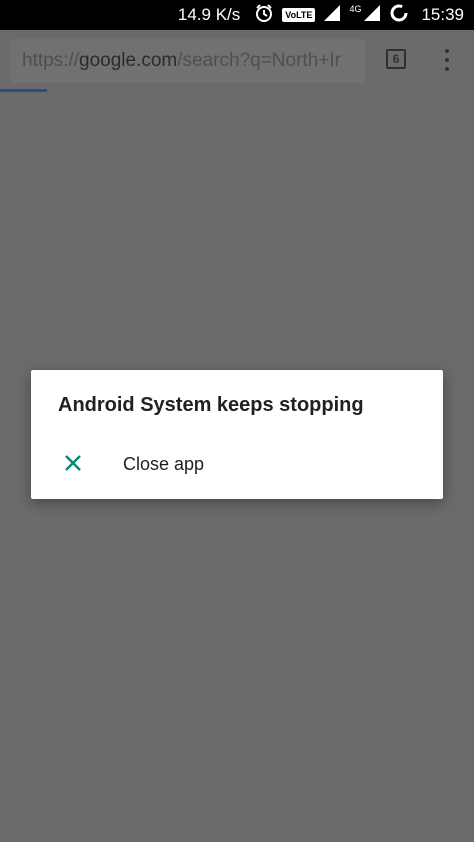  I want to click on network-type: 4G, so click(355, 9).